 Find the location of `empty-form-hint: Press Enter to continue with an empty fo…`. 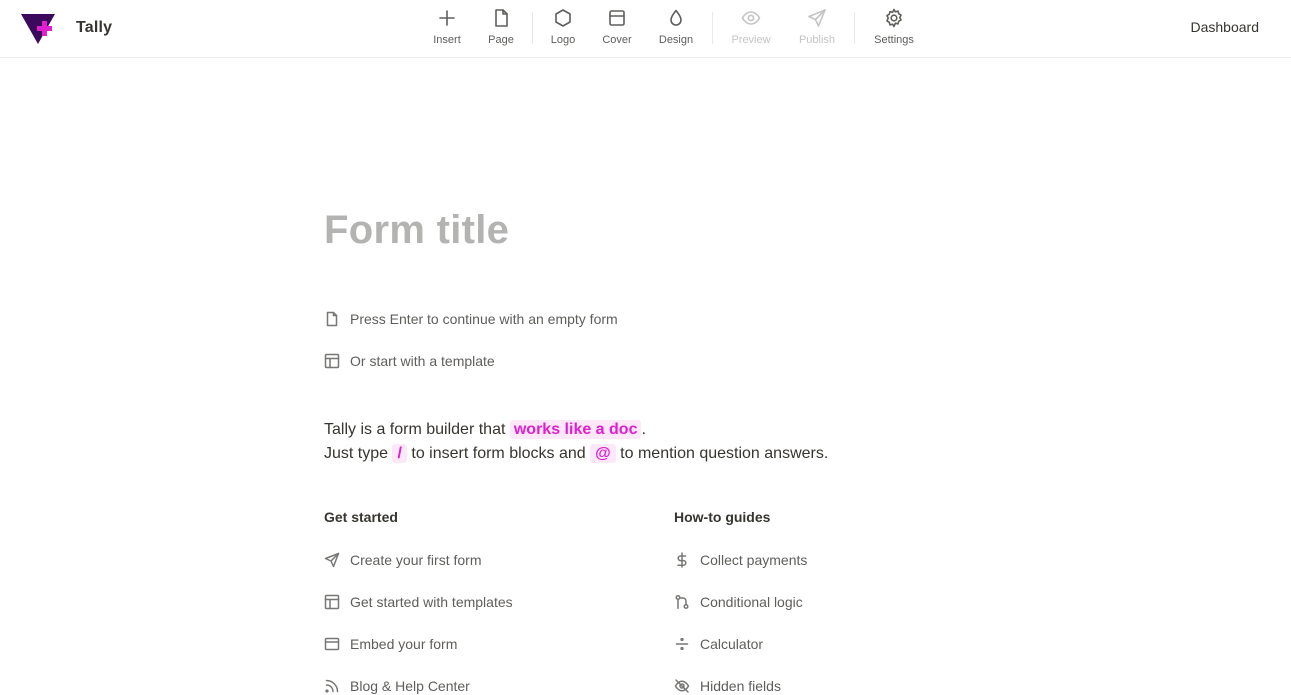

empty-form-hint: Press Enter to continue with an empty fo… is located at coordinates (471, 319).